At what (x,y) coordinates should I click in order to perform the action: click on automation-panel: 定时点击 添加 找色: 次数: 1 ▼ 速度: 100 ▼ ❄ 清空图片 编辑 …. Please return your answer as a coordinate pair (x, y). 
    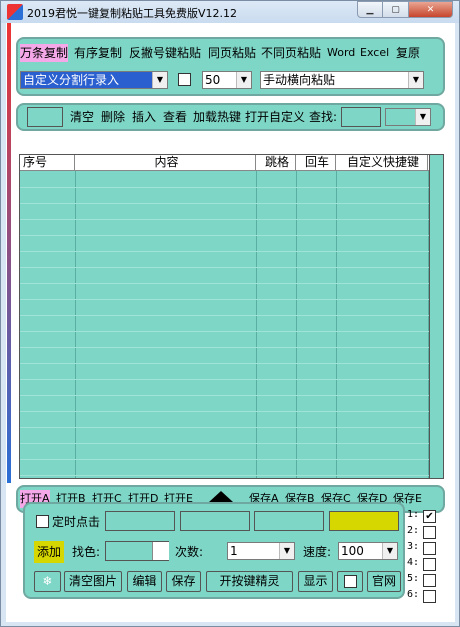
    Looking at the image, I should click on (214, 550).